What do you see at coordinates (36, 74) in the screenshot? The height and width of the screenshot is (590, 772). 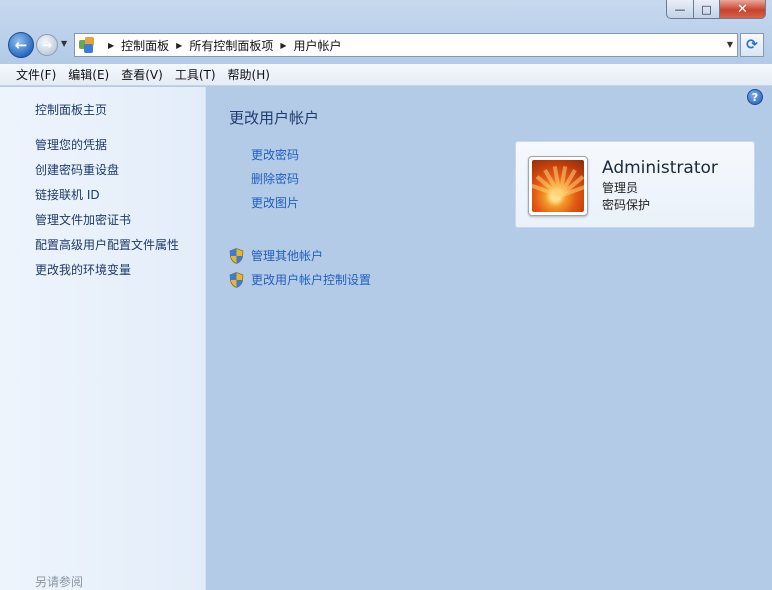 I see `menu-file: 文件(F)` at bounding box center [36, 74].